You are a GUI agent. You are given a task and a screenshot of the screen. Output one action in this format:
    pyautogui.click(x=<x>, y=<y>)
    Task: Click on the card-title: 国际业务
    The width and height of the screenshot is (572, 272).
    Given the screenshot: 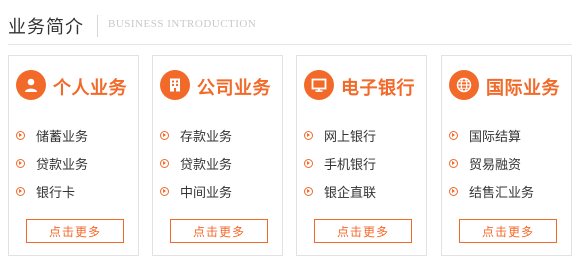 What is the action you would take?
    pyautogui.click(x=523, y=88)
    